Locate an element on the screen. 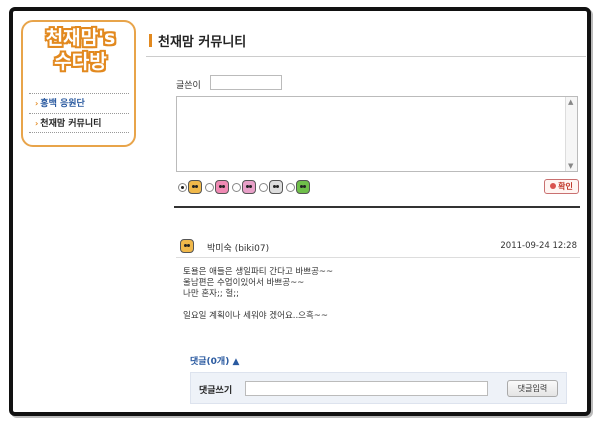 The height and width of the screenshot is (424, 600). logo-line-1: 천재맘's is located at coordinates (80, 38).